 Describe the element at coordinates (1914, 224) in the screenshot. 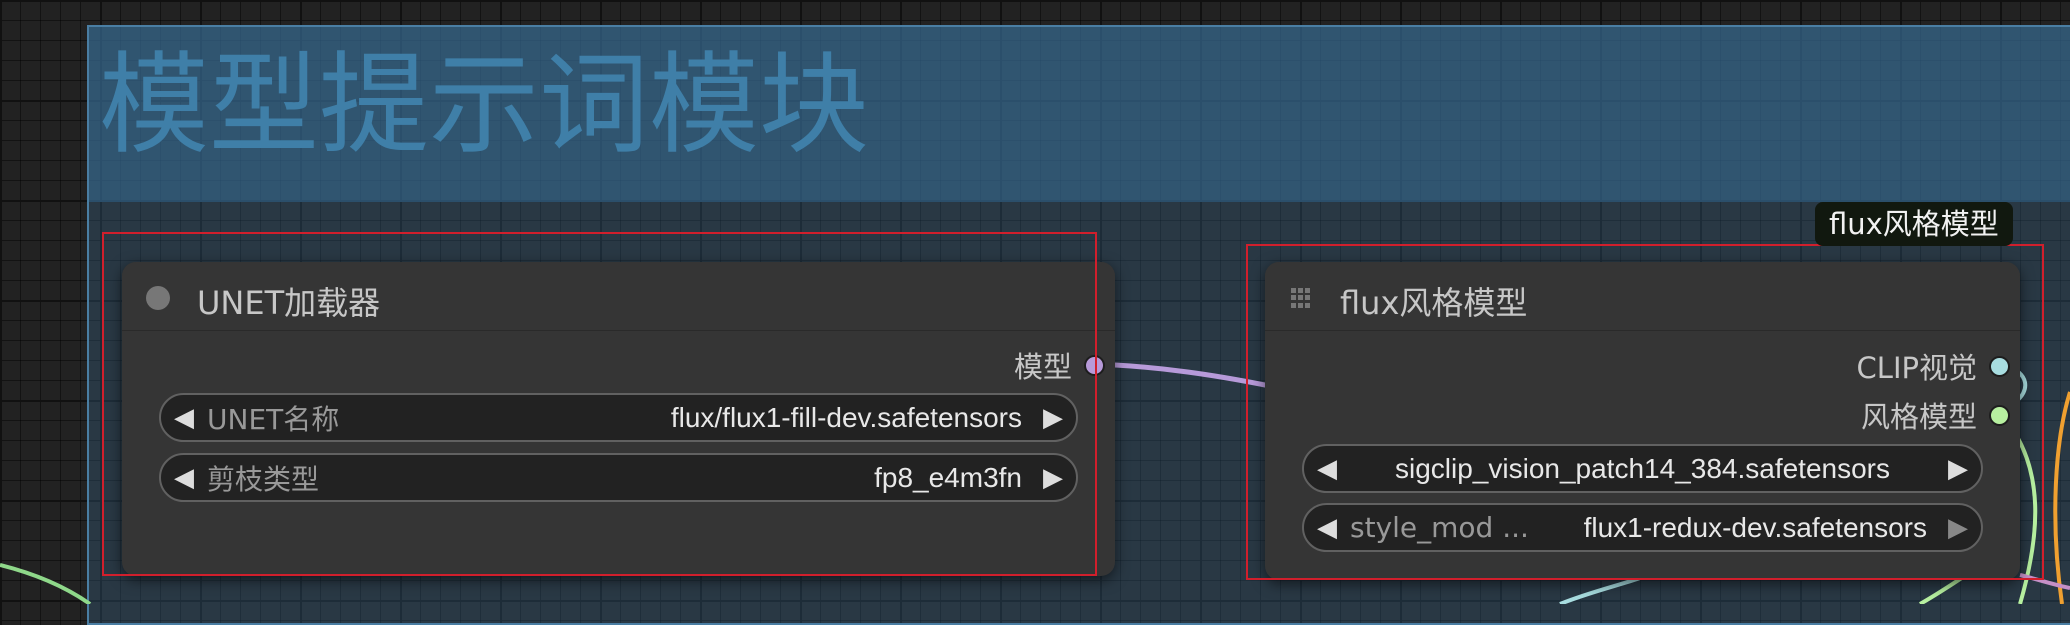

I see `node-tooltip: flux风格模型` at that location.